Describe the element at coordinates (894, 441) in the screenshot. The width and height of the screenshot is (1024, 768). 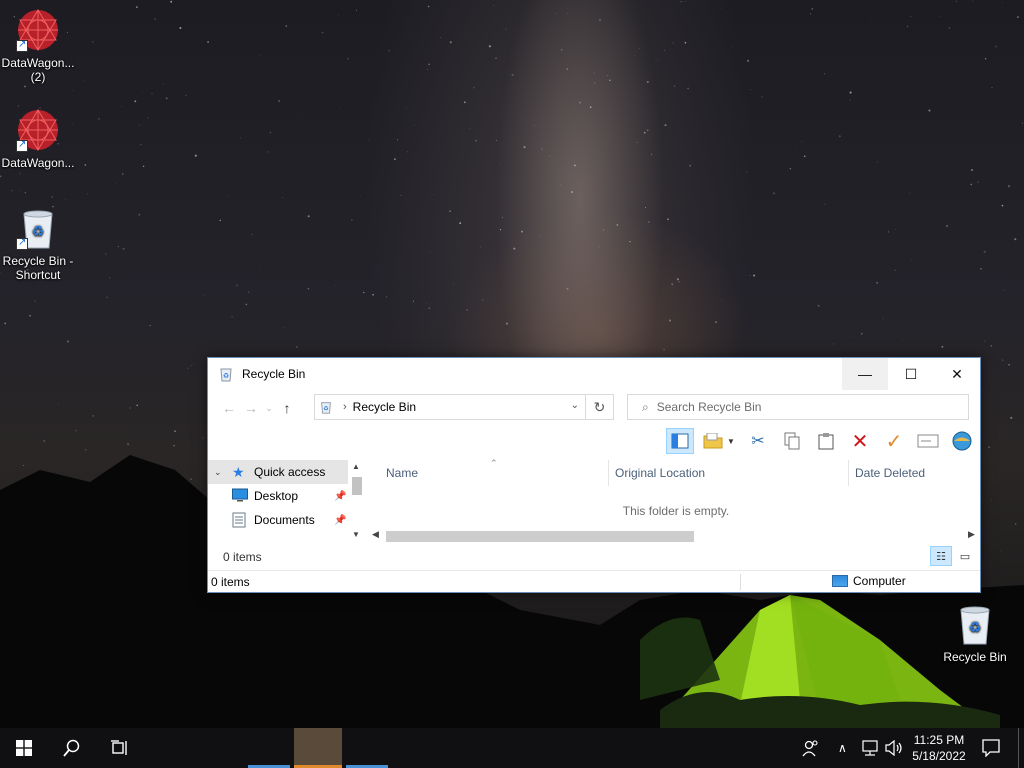
I see `checkmark-icon: ✓` at that location.